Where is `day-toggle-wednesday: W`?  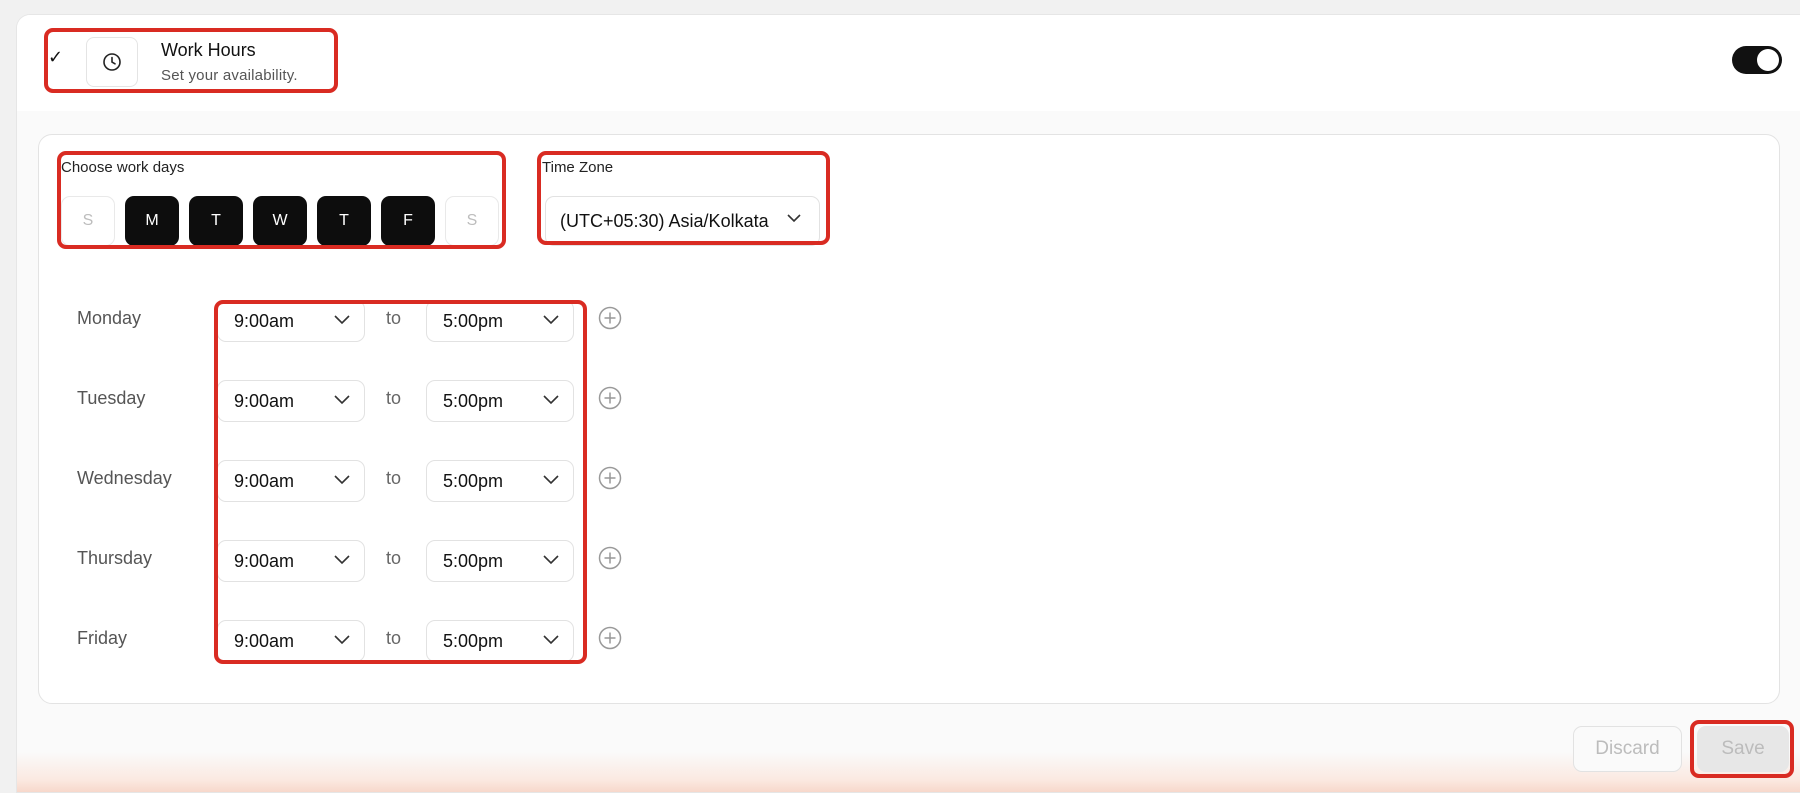 day-toggle-wednesday: W is located at coordinates (280, 221).